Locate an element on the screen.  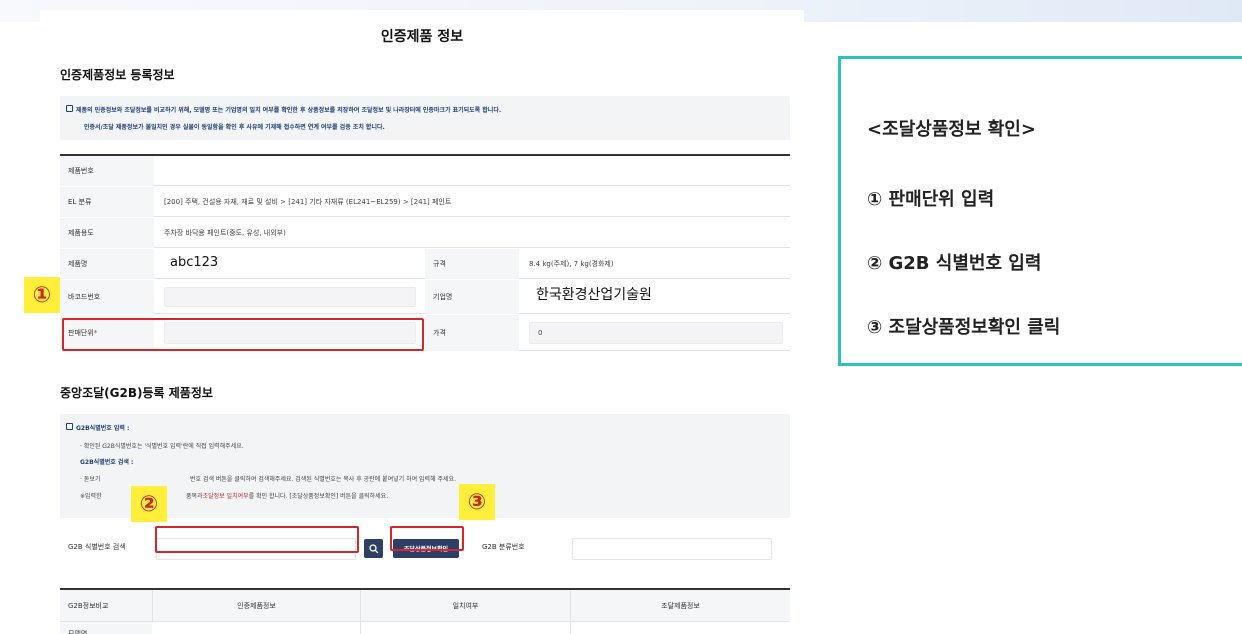
price-input: 0 is located at coordinates (656, 333).